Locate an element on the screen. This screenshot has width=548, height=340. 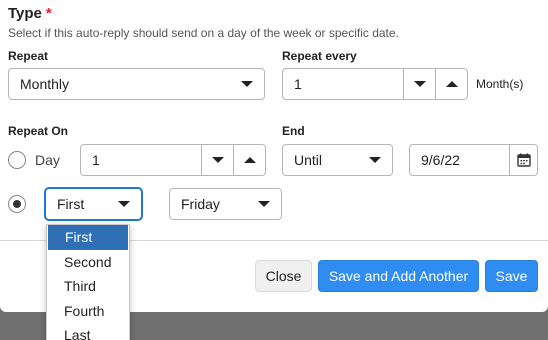
calendar-icon is located at coordinates (523, 160).